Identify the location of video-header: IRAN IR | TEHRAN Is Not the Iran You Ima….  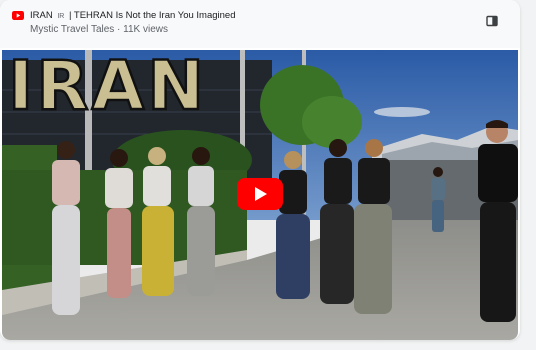
(260, 24).